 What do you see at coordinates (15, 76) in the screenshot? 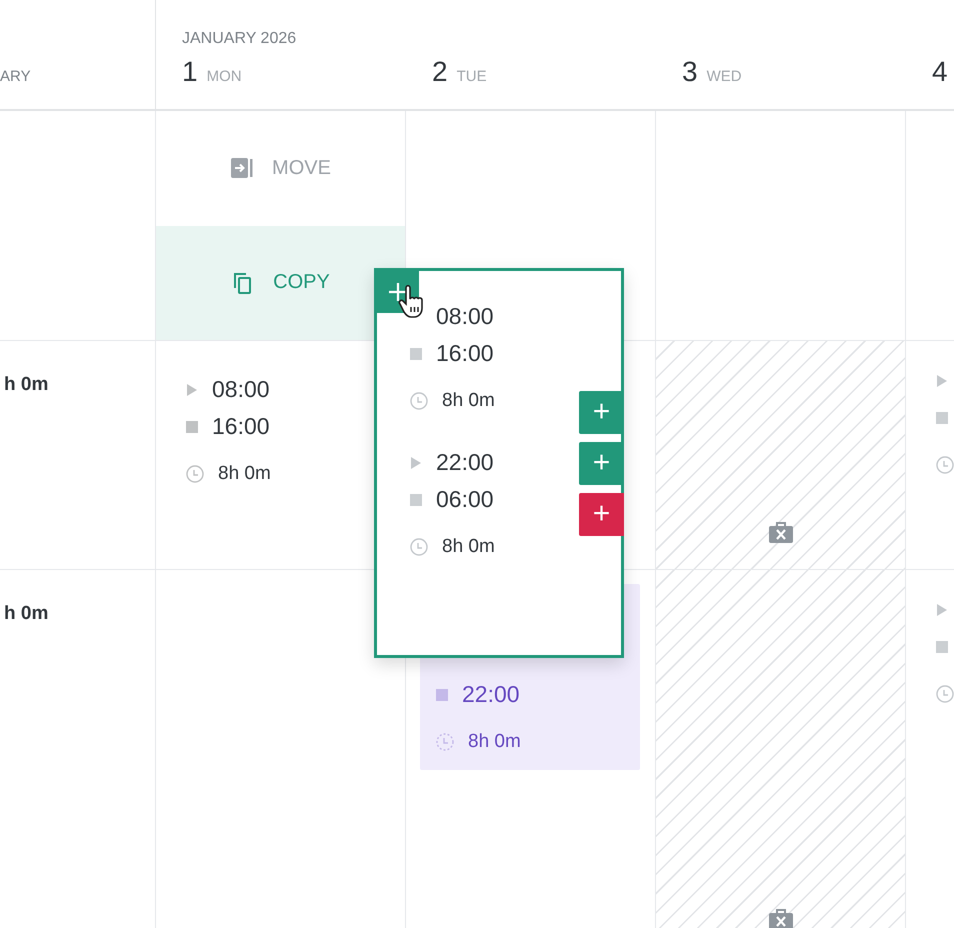
I see `column-label: ARY` at bounding box center [15, 76].